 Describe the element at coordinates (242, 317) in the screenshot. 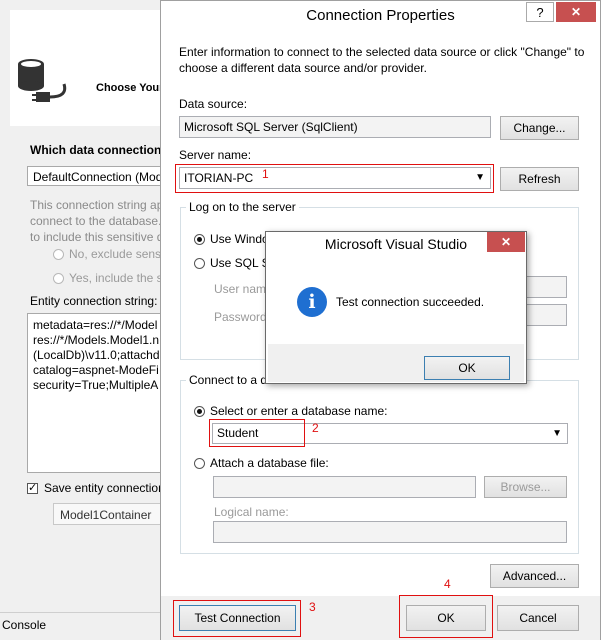

I see `password-label: Password:` at that location.